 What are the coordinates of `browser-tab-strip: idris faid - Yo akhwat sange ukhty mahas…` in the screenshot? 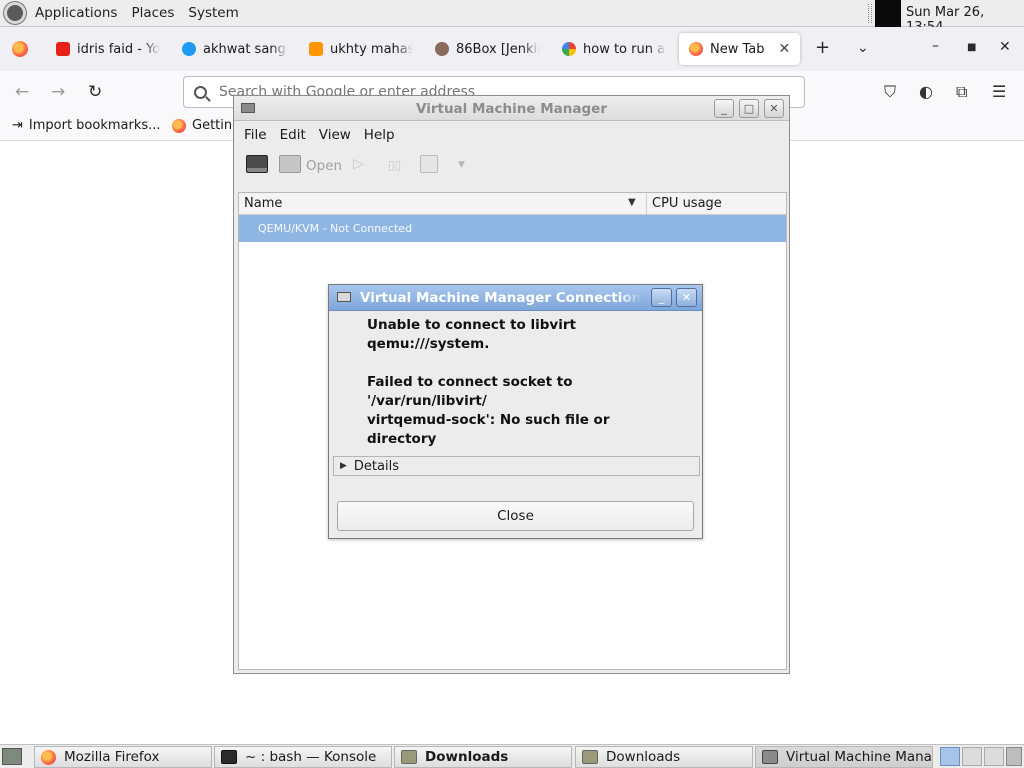 It's located at (512, 49).